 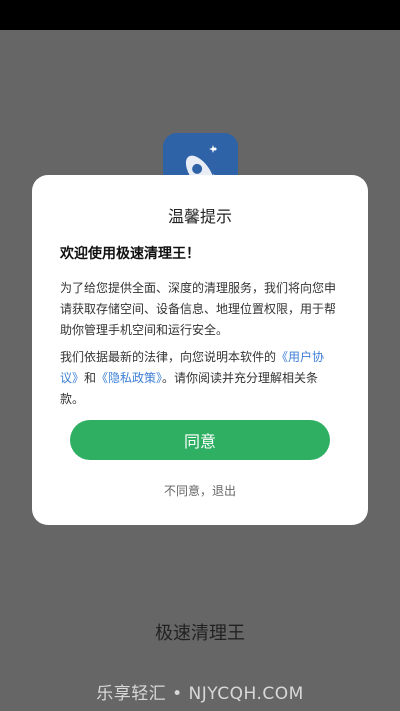 I want to click on legal-and-text: 和, so click(x=90, y=378).